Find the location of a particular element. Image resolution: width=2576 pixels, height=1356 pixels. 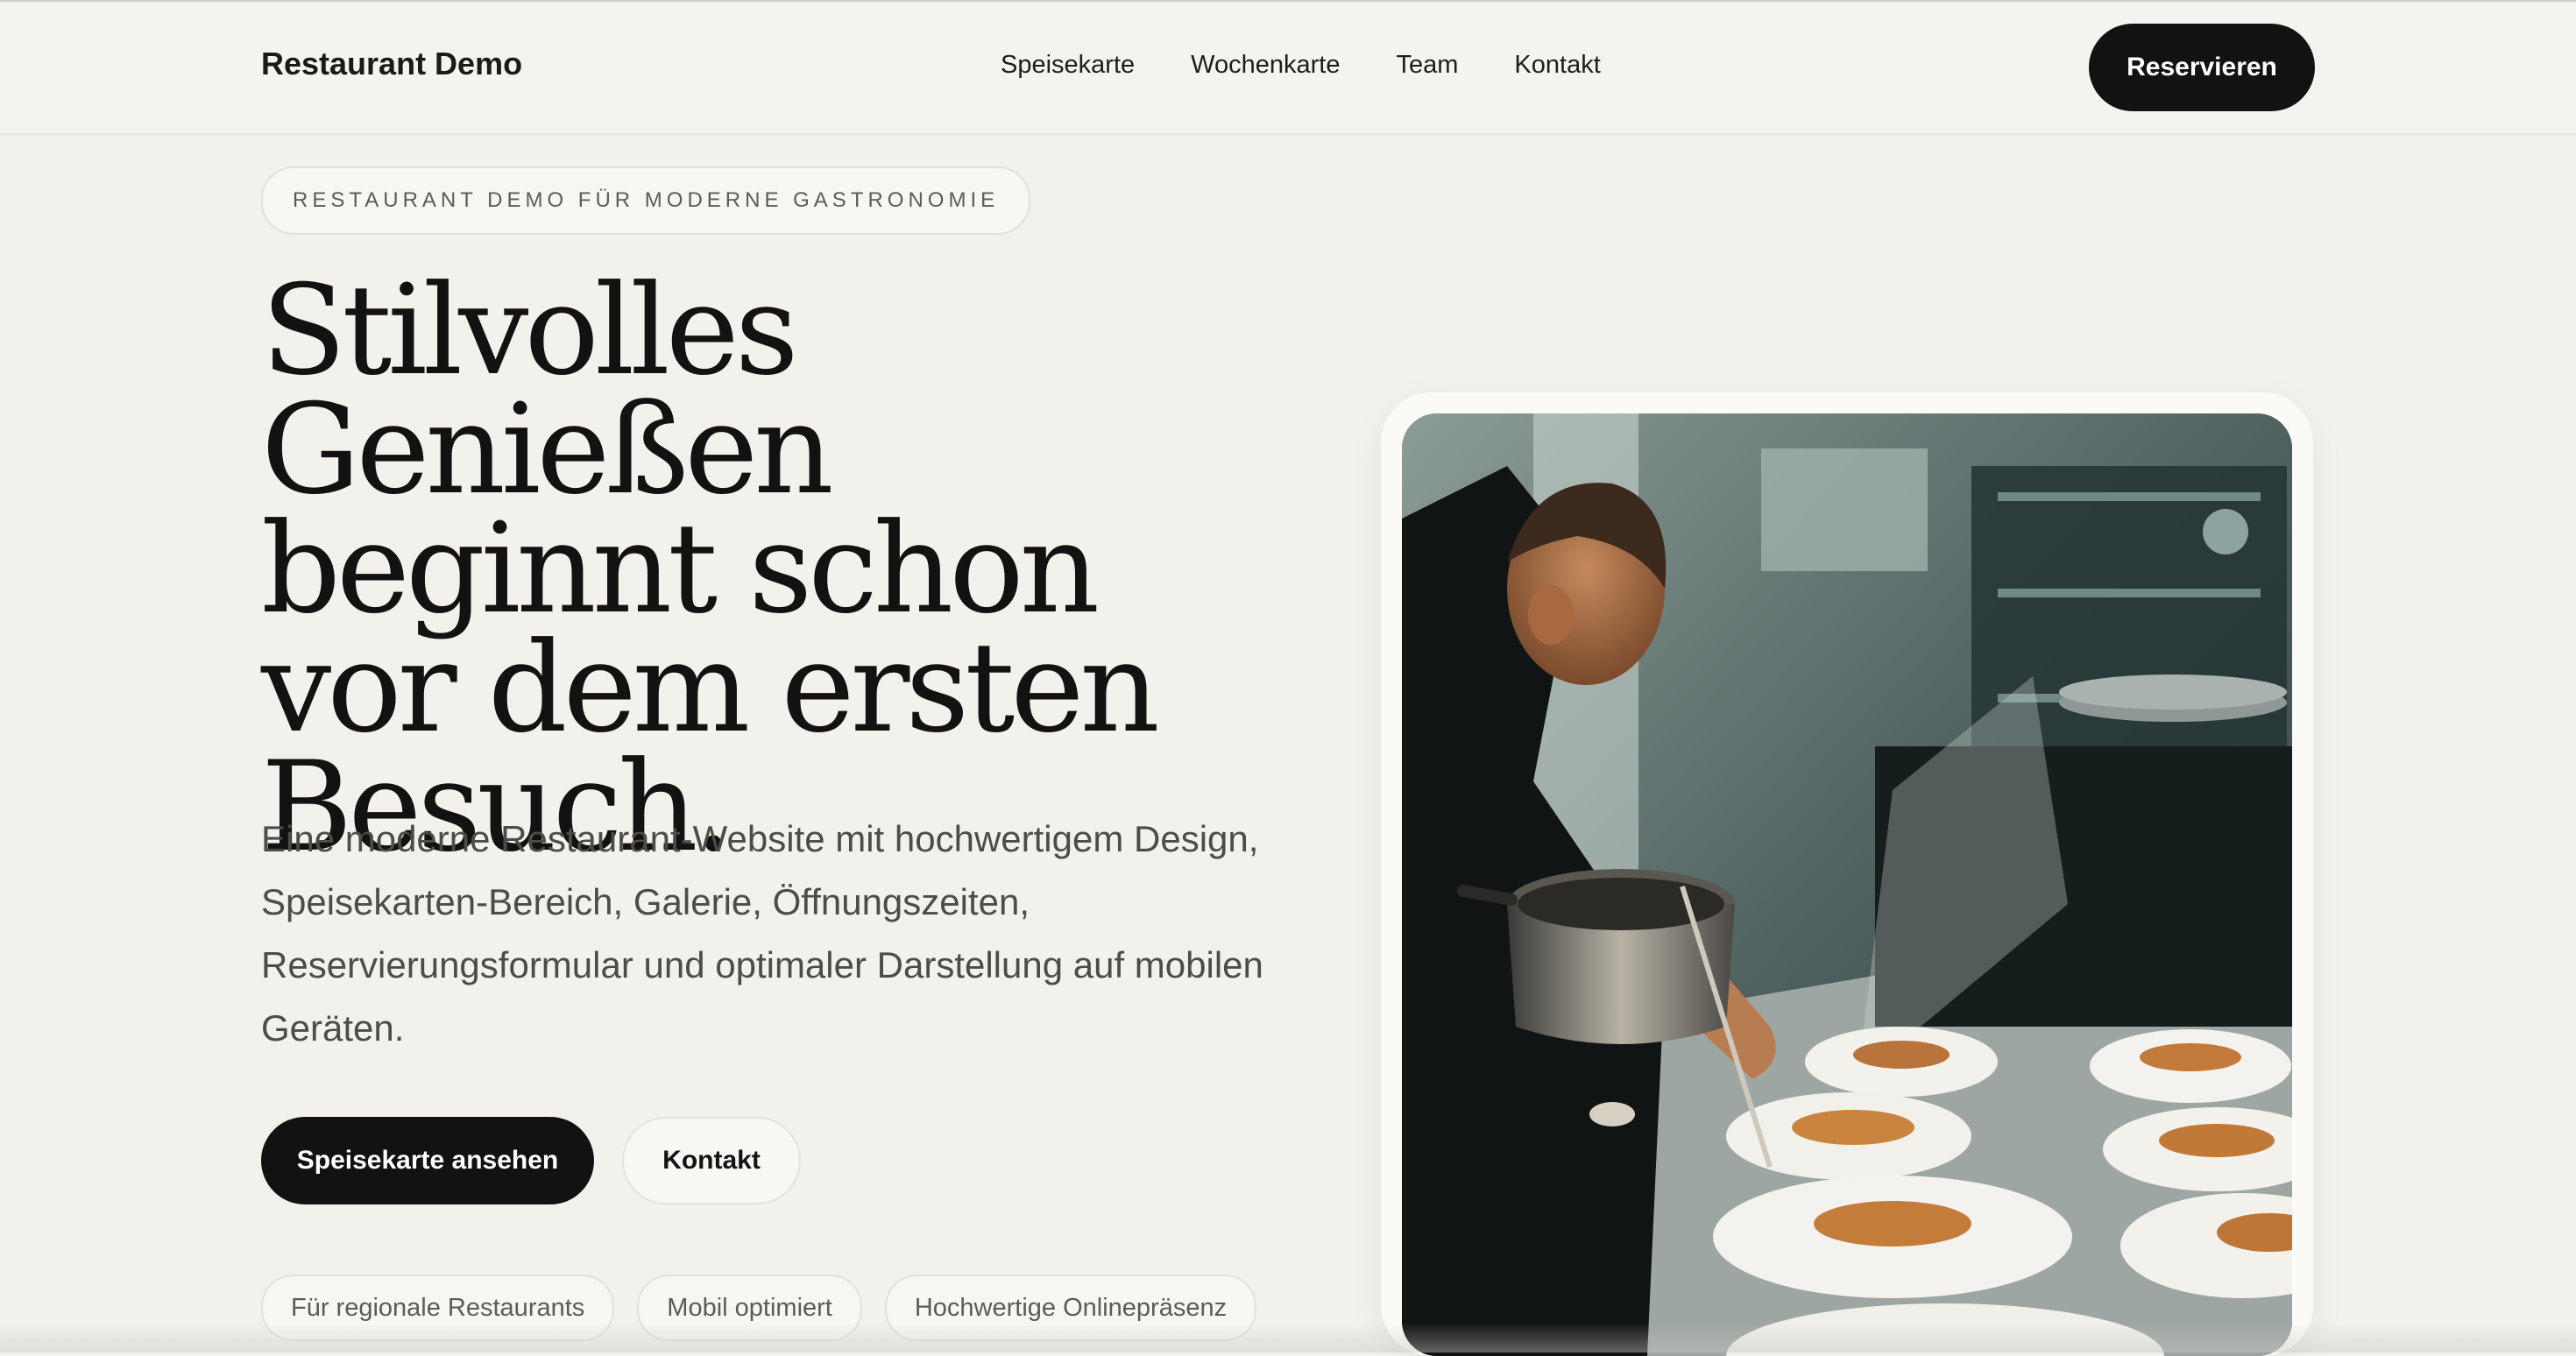

view-menu-button: Speisekarte ansehen is located at coordinates (427, 1160).